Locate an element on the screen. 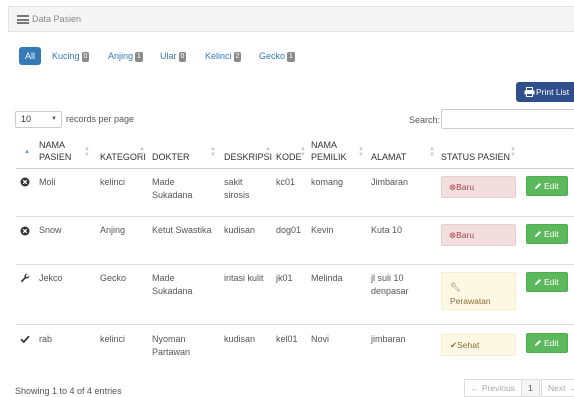 The width and height of the screenshot is (574, 397). wrench-icon is located at coordinates (25, 278).